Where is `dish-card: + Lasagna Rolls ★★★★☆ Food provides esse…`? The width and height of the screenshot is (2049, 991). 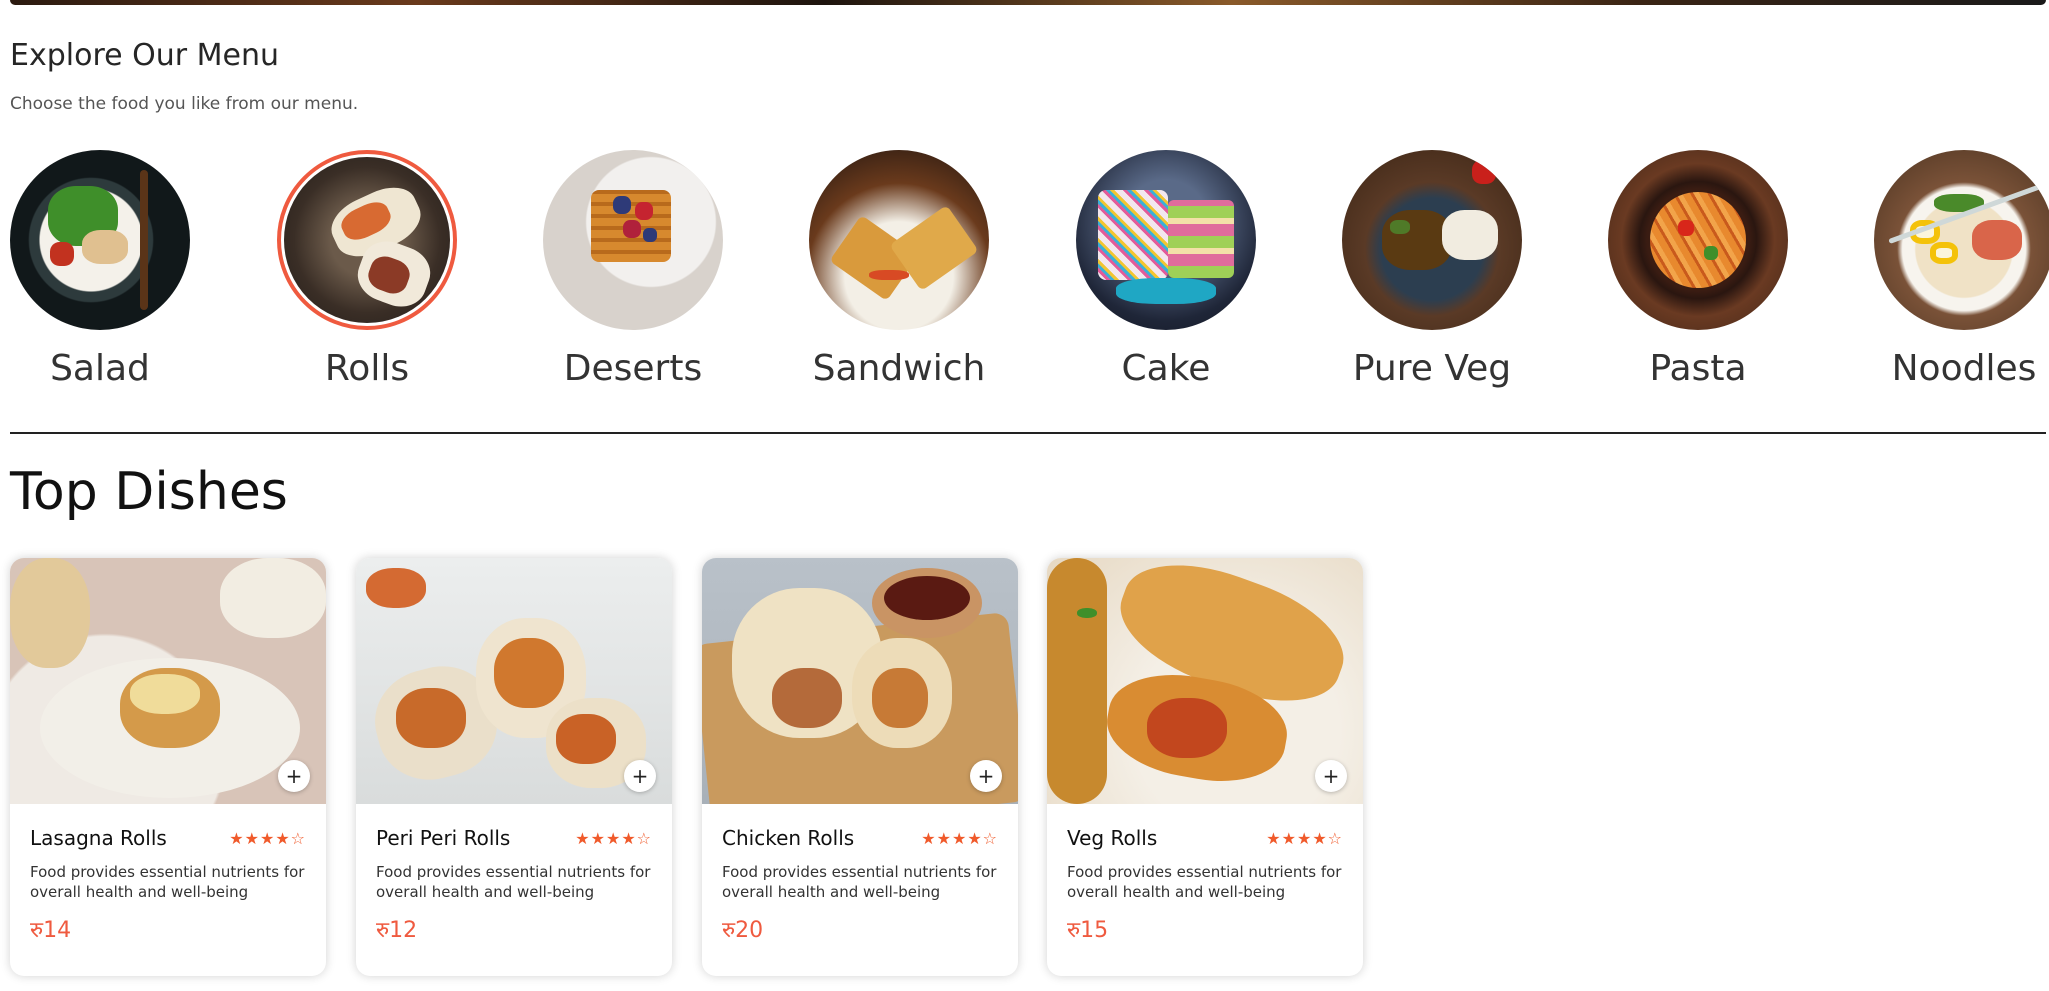
dish-card: + Lasagna Rolls ★★★★☆ Food provides esse… is located at coordinates (168, 767).